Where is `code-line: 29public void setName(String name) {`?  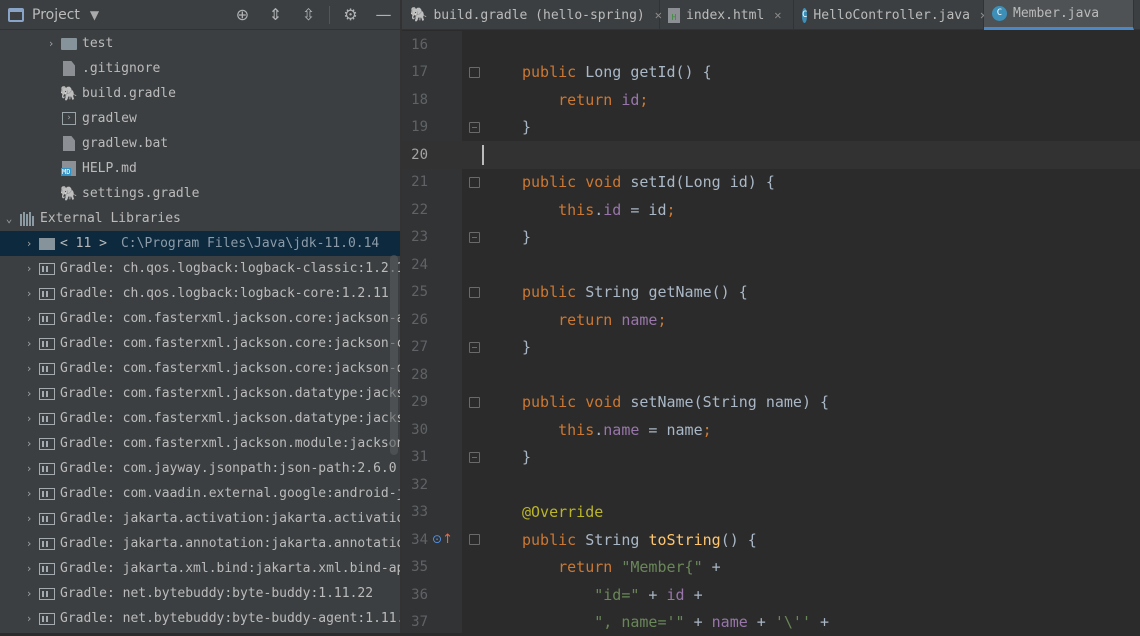 code-line: 29public void setName(String name) { is located at coordinates (771, 403).